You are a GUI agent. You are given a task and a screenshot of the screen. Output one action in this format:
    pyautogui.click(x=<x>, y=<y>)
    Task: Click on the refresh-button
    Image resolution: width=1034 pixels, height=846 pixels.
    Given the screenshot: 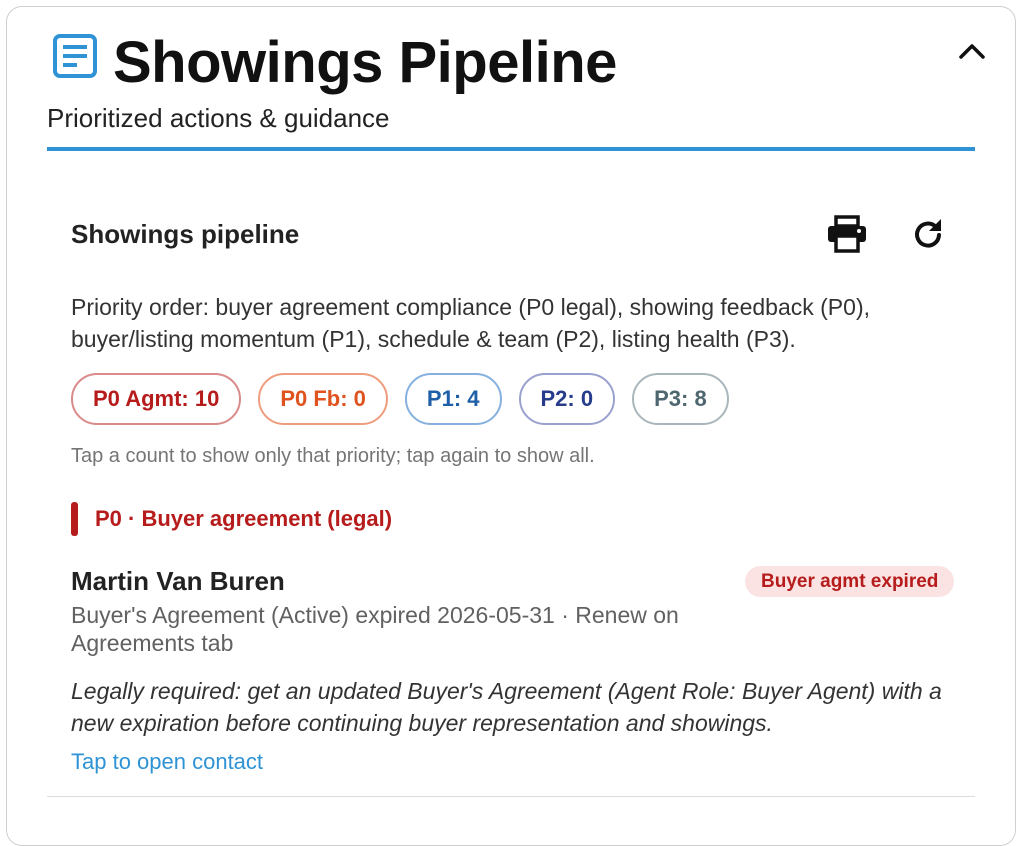 What is the action you would take?
    pyautogui.click(x=928, y=234)
    